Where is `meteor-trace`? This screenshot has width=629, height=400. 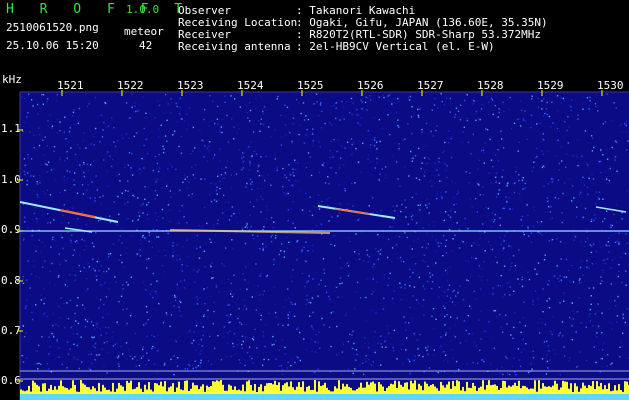
meteor-trace is located at coordinates (611, 209).